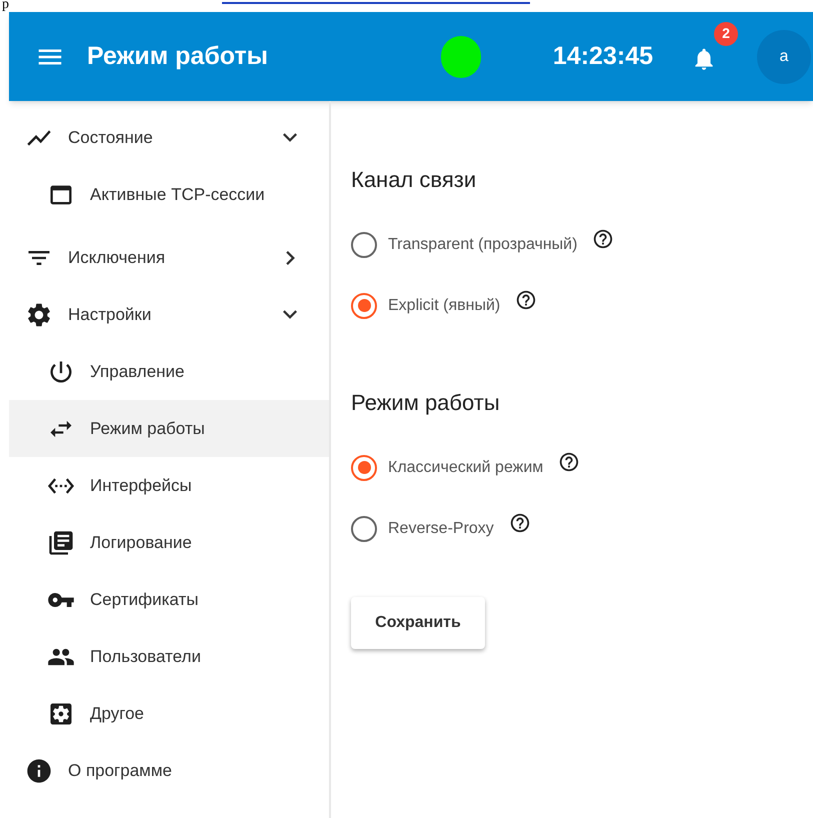 This screenshot has width=813, height=818. Describe the element at coordinates (169, 257) in the screenshot. I see `sidebar-item: Исключения` at that location.